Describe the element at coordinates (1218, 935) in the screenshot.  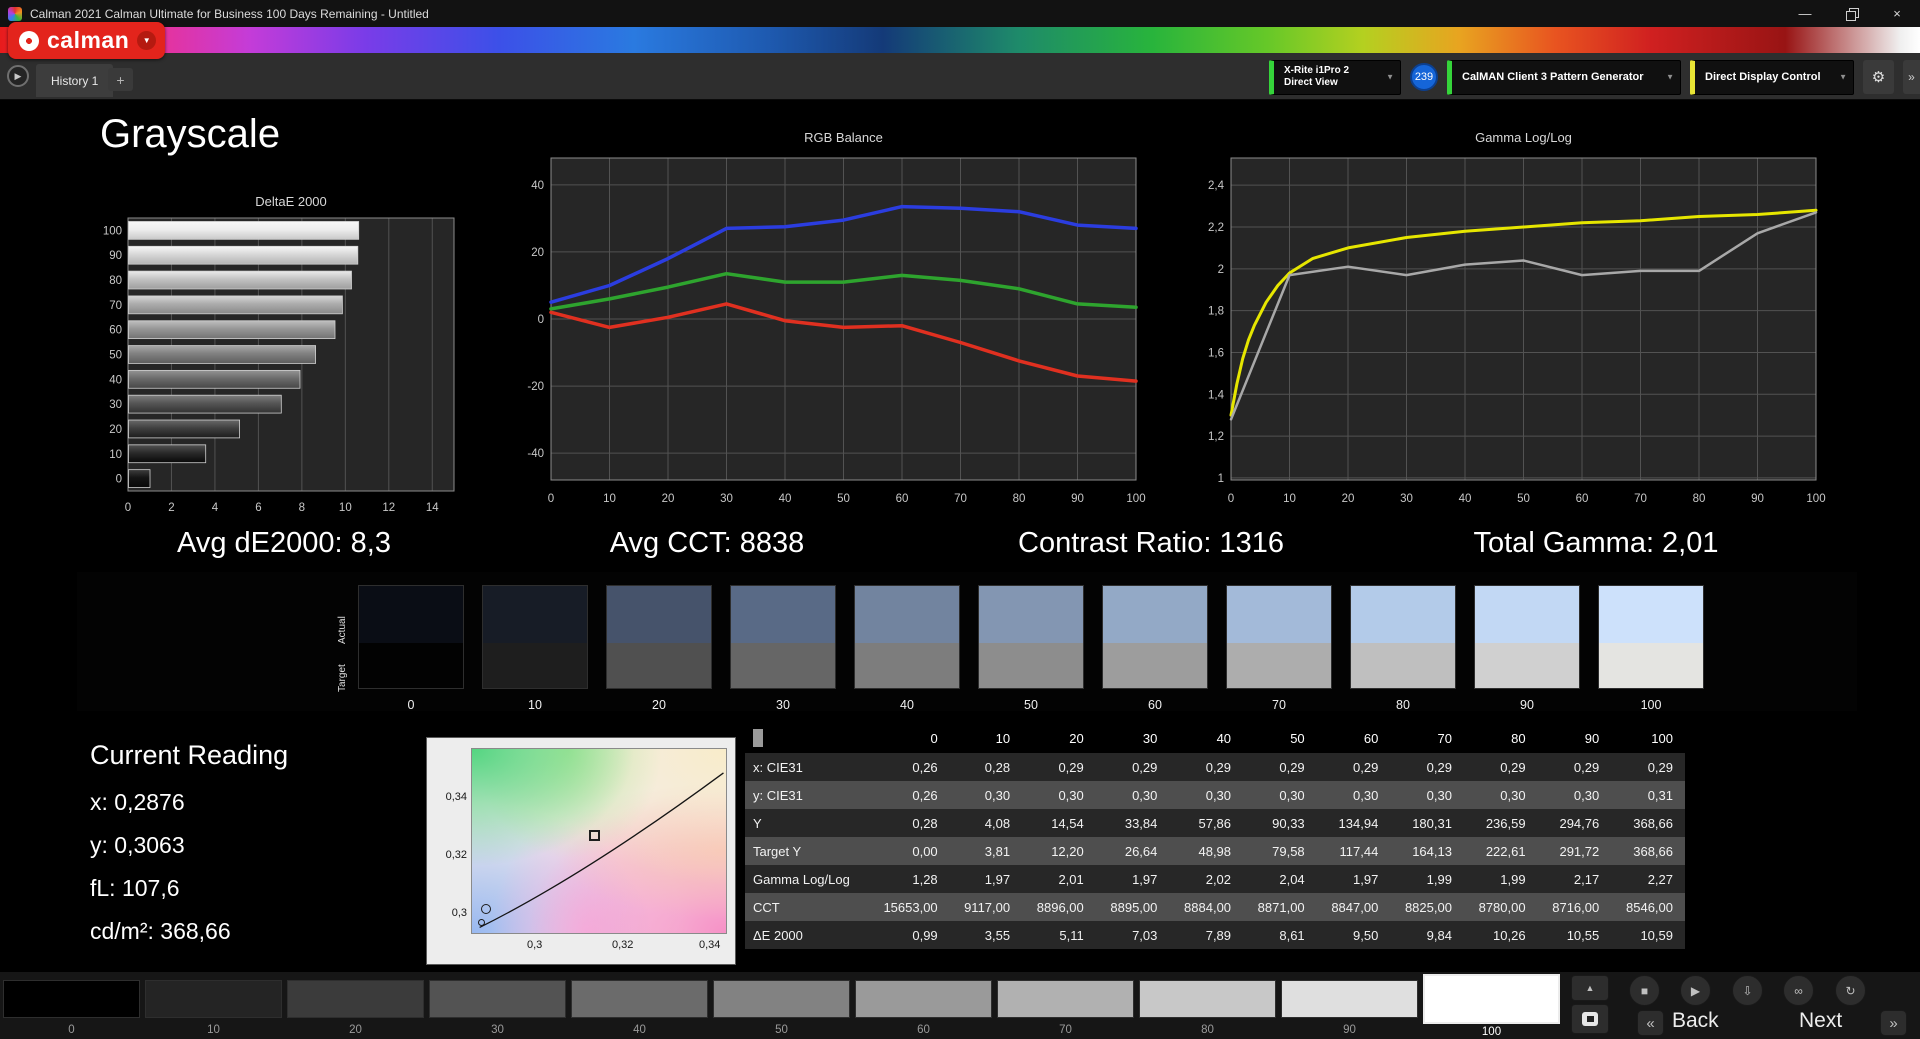
I see `table-cell: 7,89` at that location.